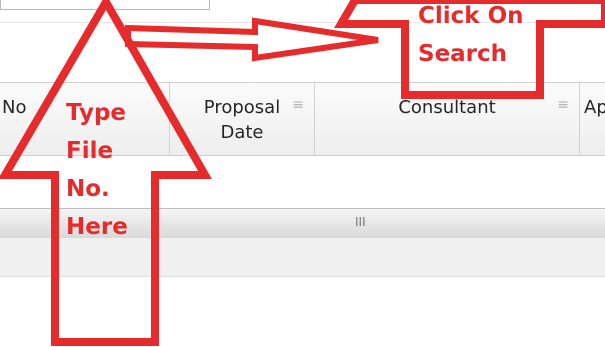  I want to click on type-file-annotation: Type File No. Here, so click(97, 170).